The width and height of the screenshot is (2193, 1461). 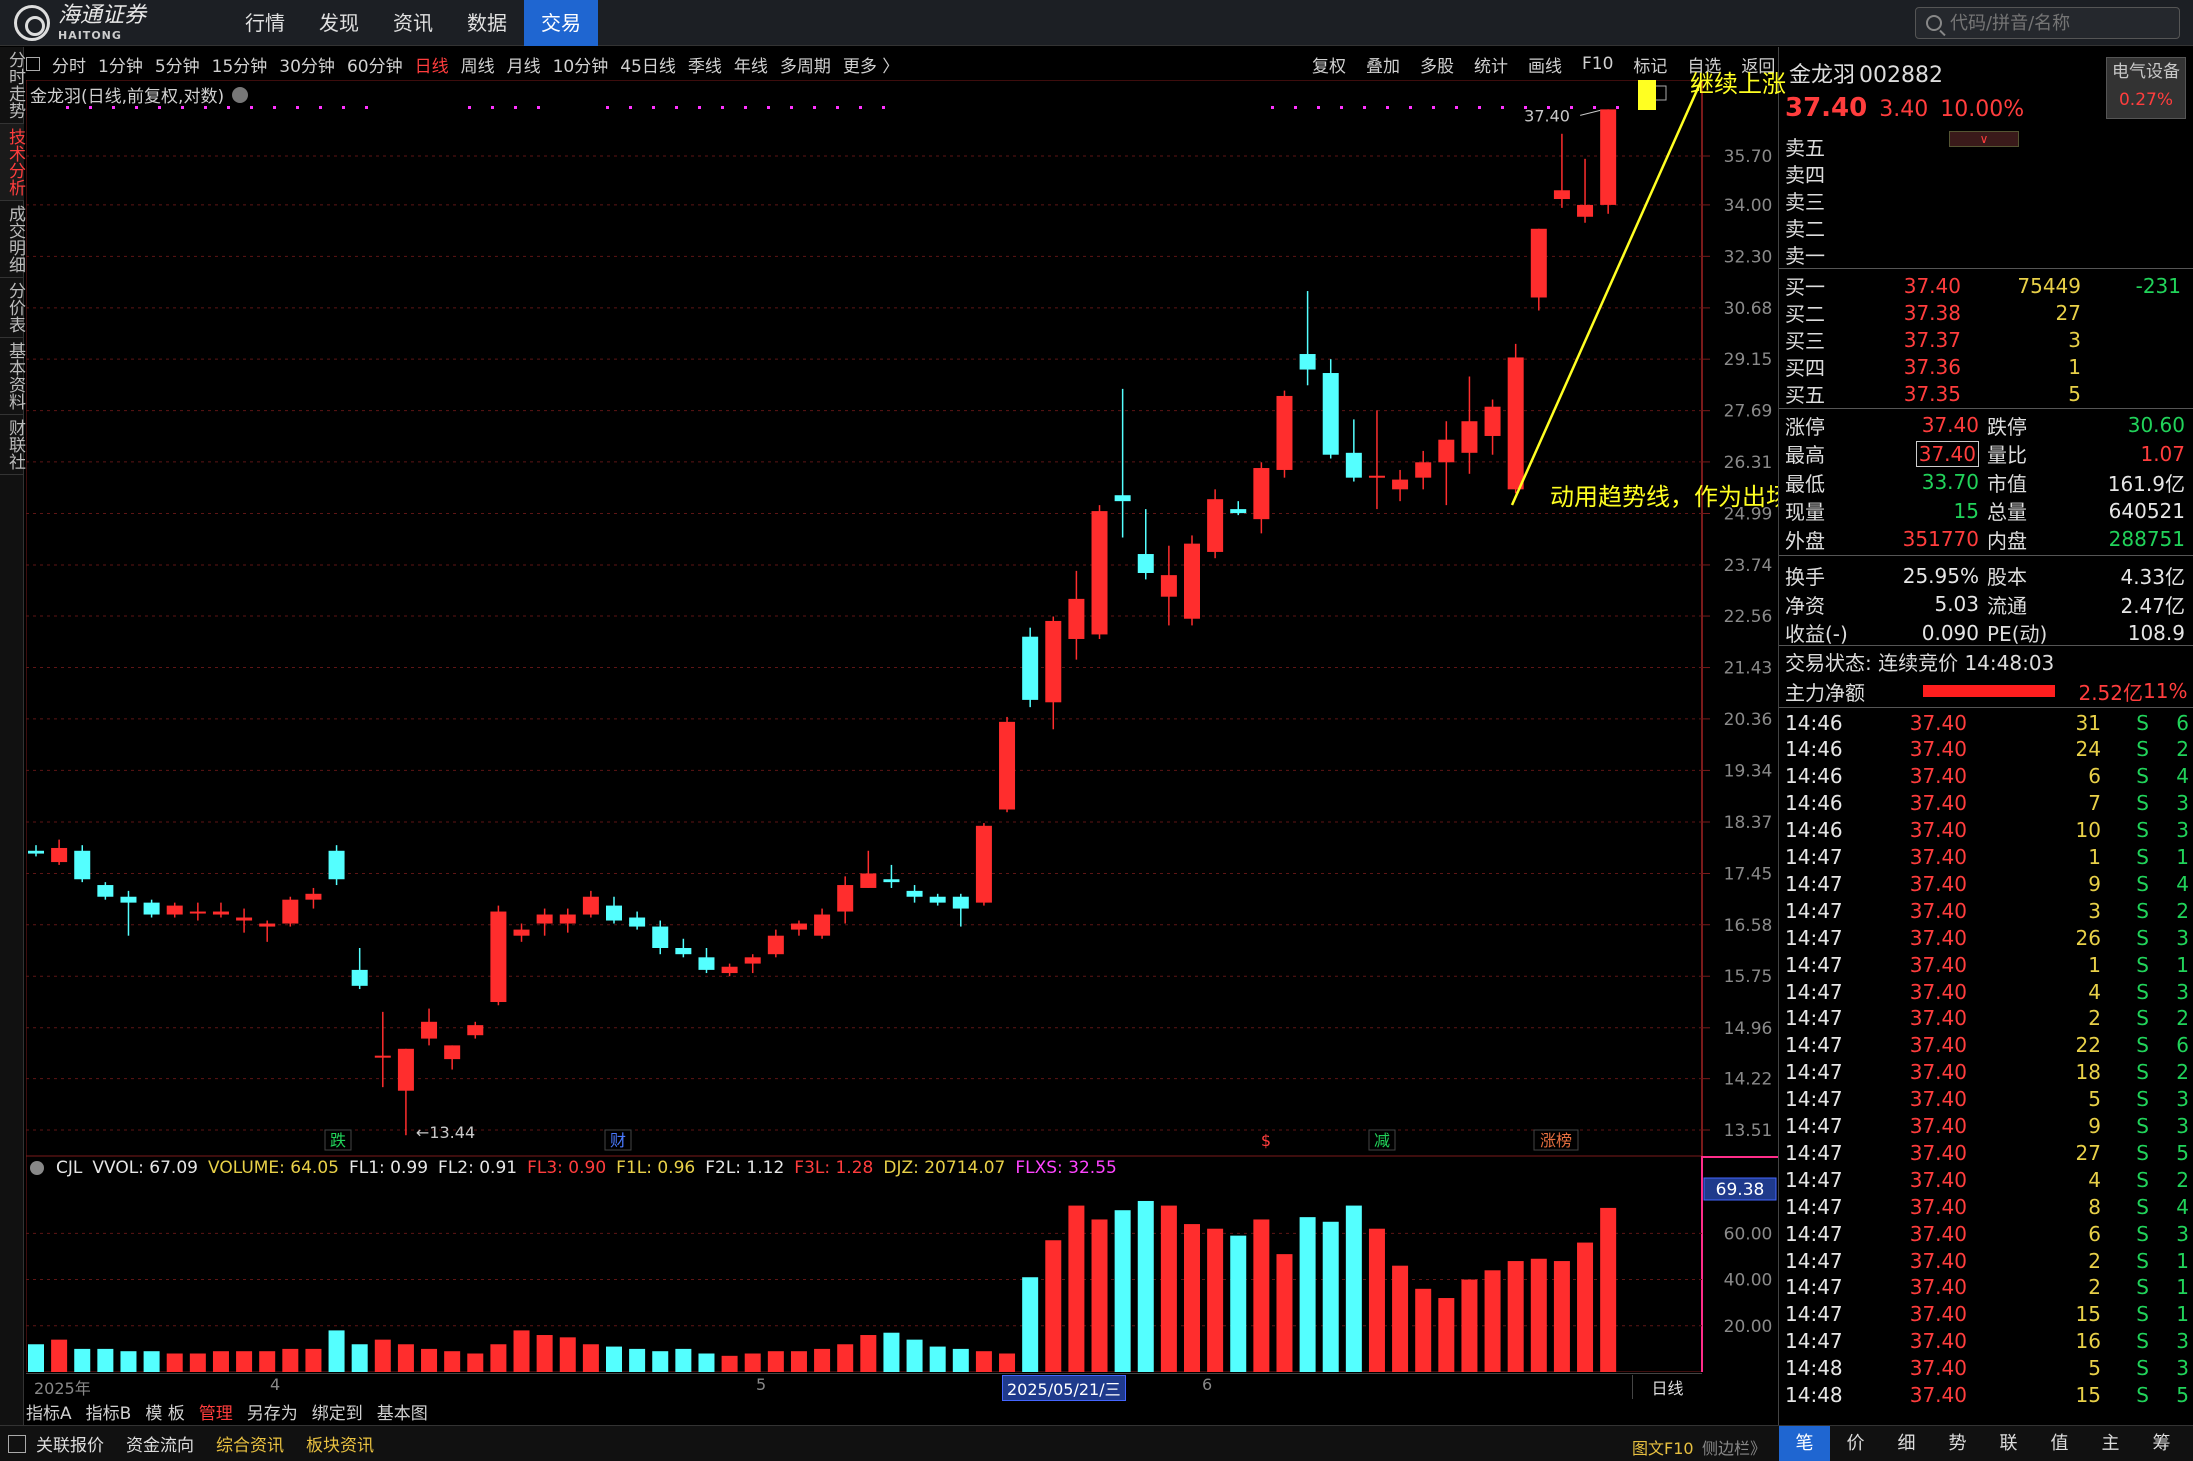 I want to click on period-5: 60分钟, so click(x=375, y=64).